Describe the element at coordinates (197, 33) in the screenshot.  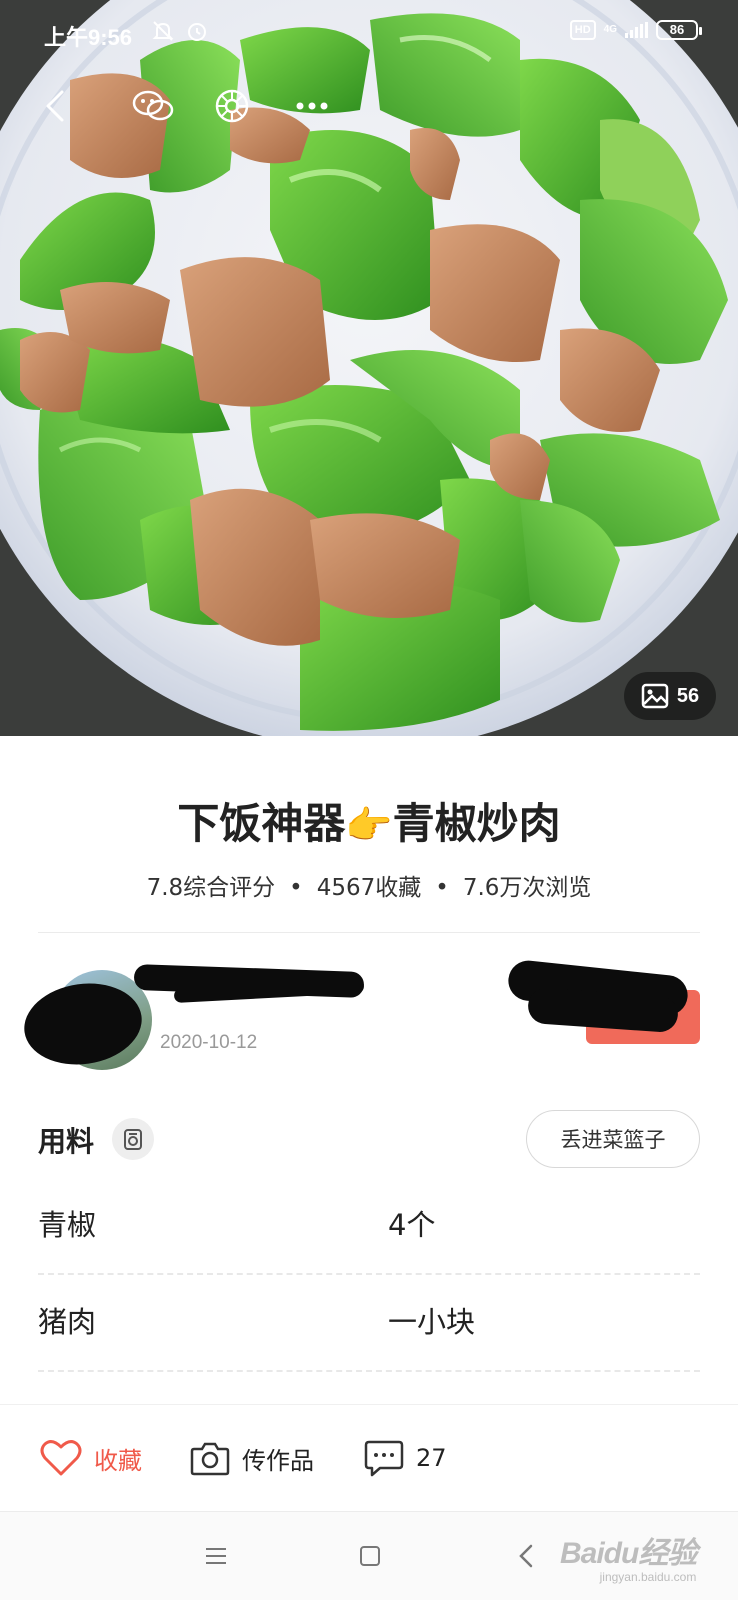
I see `alarm-icon` at that location.